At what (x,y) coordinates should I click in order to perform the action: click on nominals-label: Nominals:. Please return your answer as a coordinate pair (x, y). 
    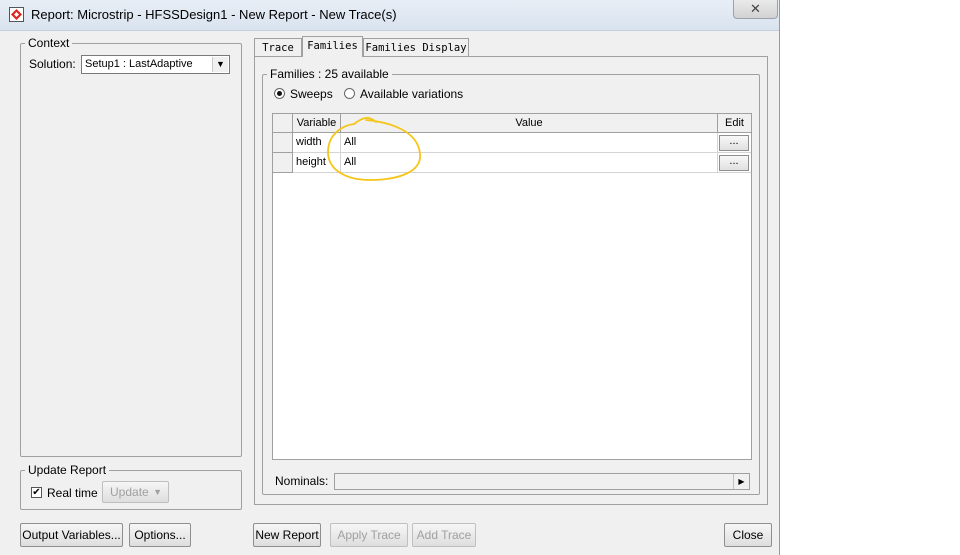
    Looking at the image, I should click on (302, 481).